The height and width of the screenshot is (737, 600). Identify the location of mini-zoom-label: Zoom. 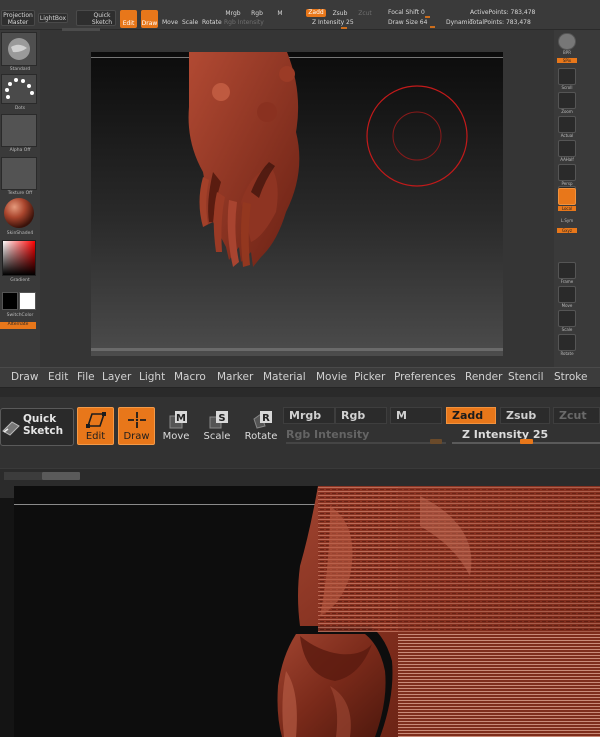
(567, 111).